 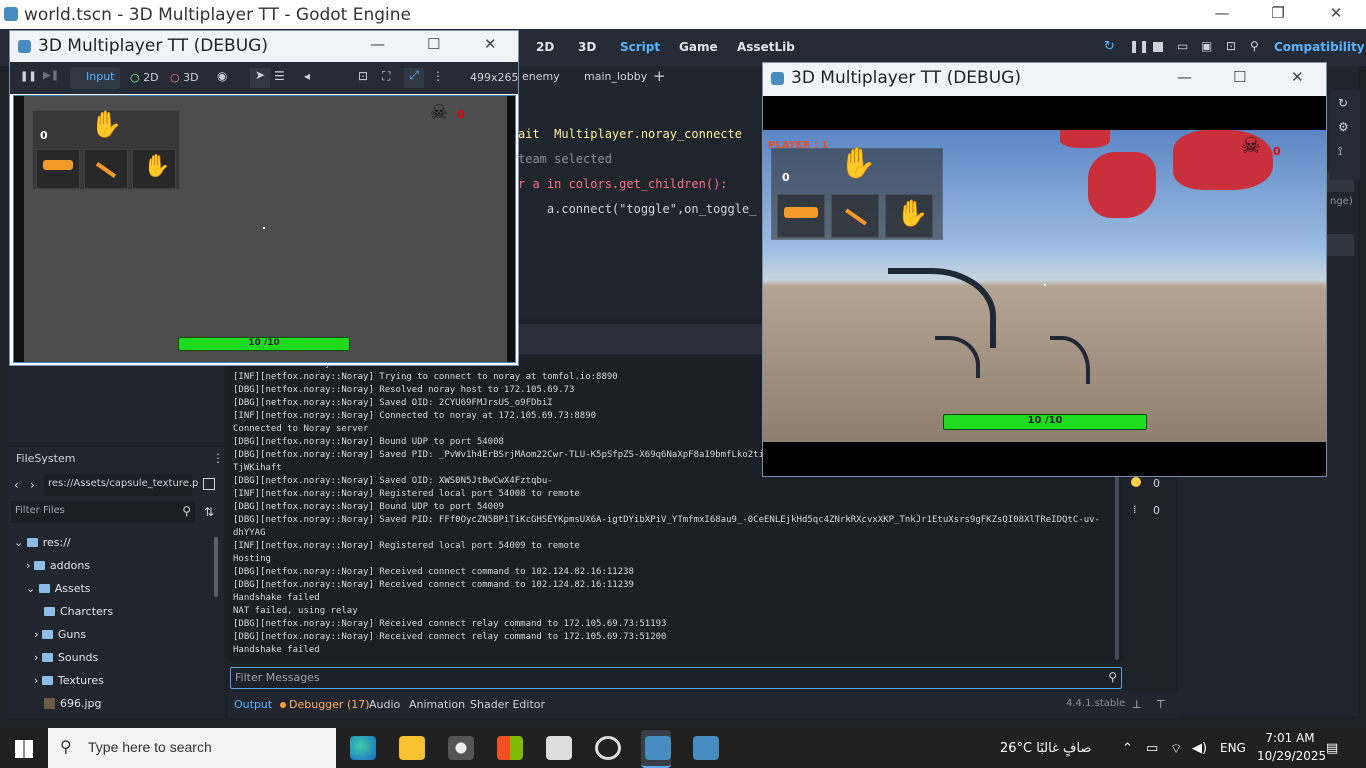 What do you see at coordinates (615, 76) in the screenshot?
I see `tab-main-lobby: main_lobby` at bounding box center [615, 76].